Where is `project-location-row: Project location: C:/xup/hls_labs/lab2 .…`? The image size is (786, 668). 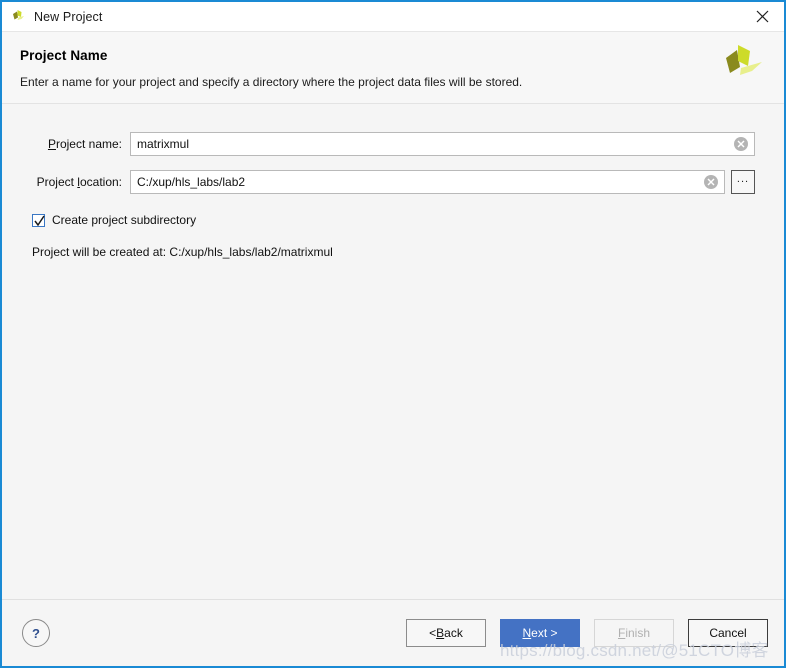
project-location-row: Project location: C:/xup/hls_labs/lab2 .… is located at coordinates (393, 182).